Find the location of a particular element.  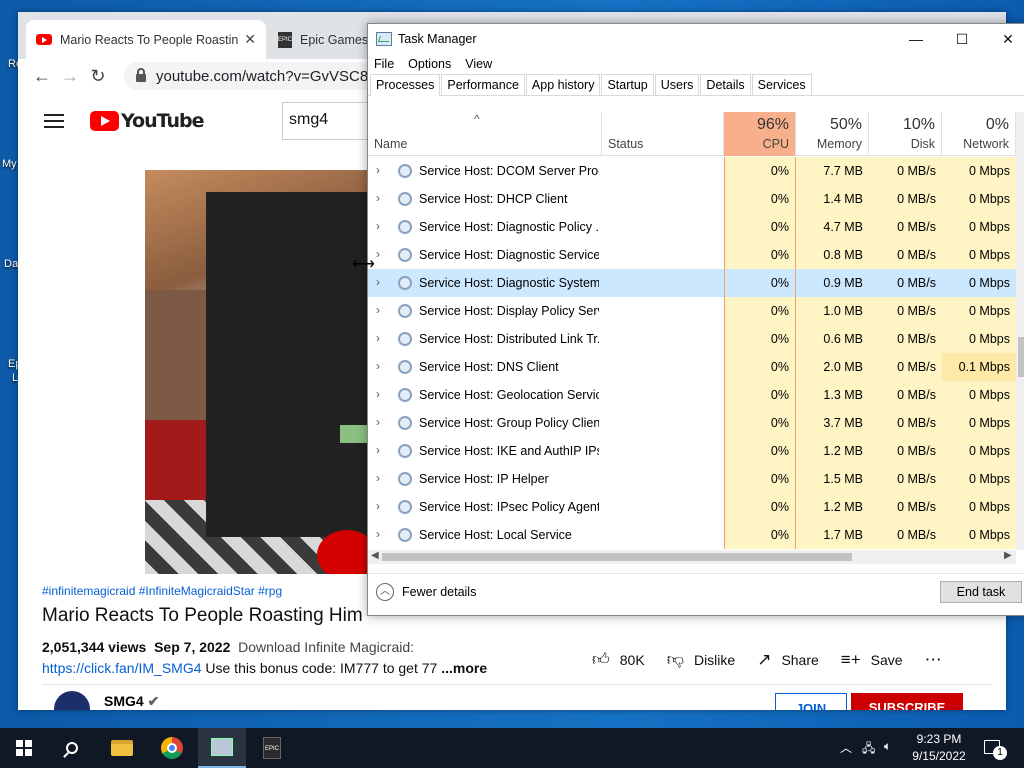

vertical-scrollbar is located at coordinates (1020, 331).